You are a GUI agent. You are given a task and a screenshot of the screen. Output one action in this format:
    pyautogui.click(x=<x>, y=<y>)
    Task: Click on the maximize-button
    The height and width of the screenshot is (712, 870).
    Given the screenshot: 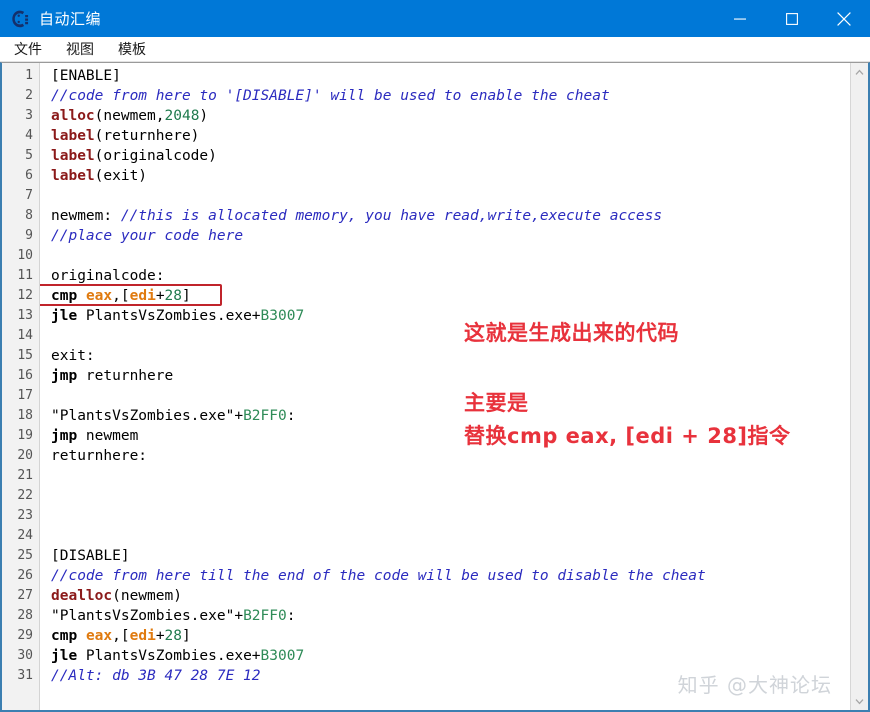 What is the action you would take?
    pyautogui.click(x=792, y=18)
    